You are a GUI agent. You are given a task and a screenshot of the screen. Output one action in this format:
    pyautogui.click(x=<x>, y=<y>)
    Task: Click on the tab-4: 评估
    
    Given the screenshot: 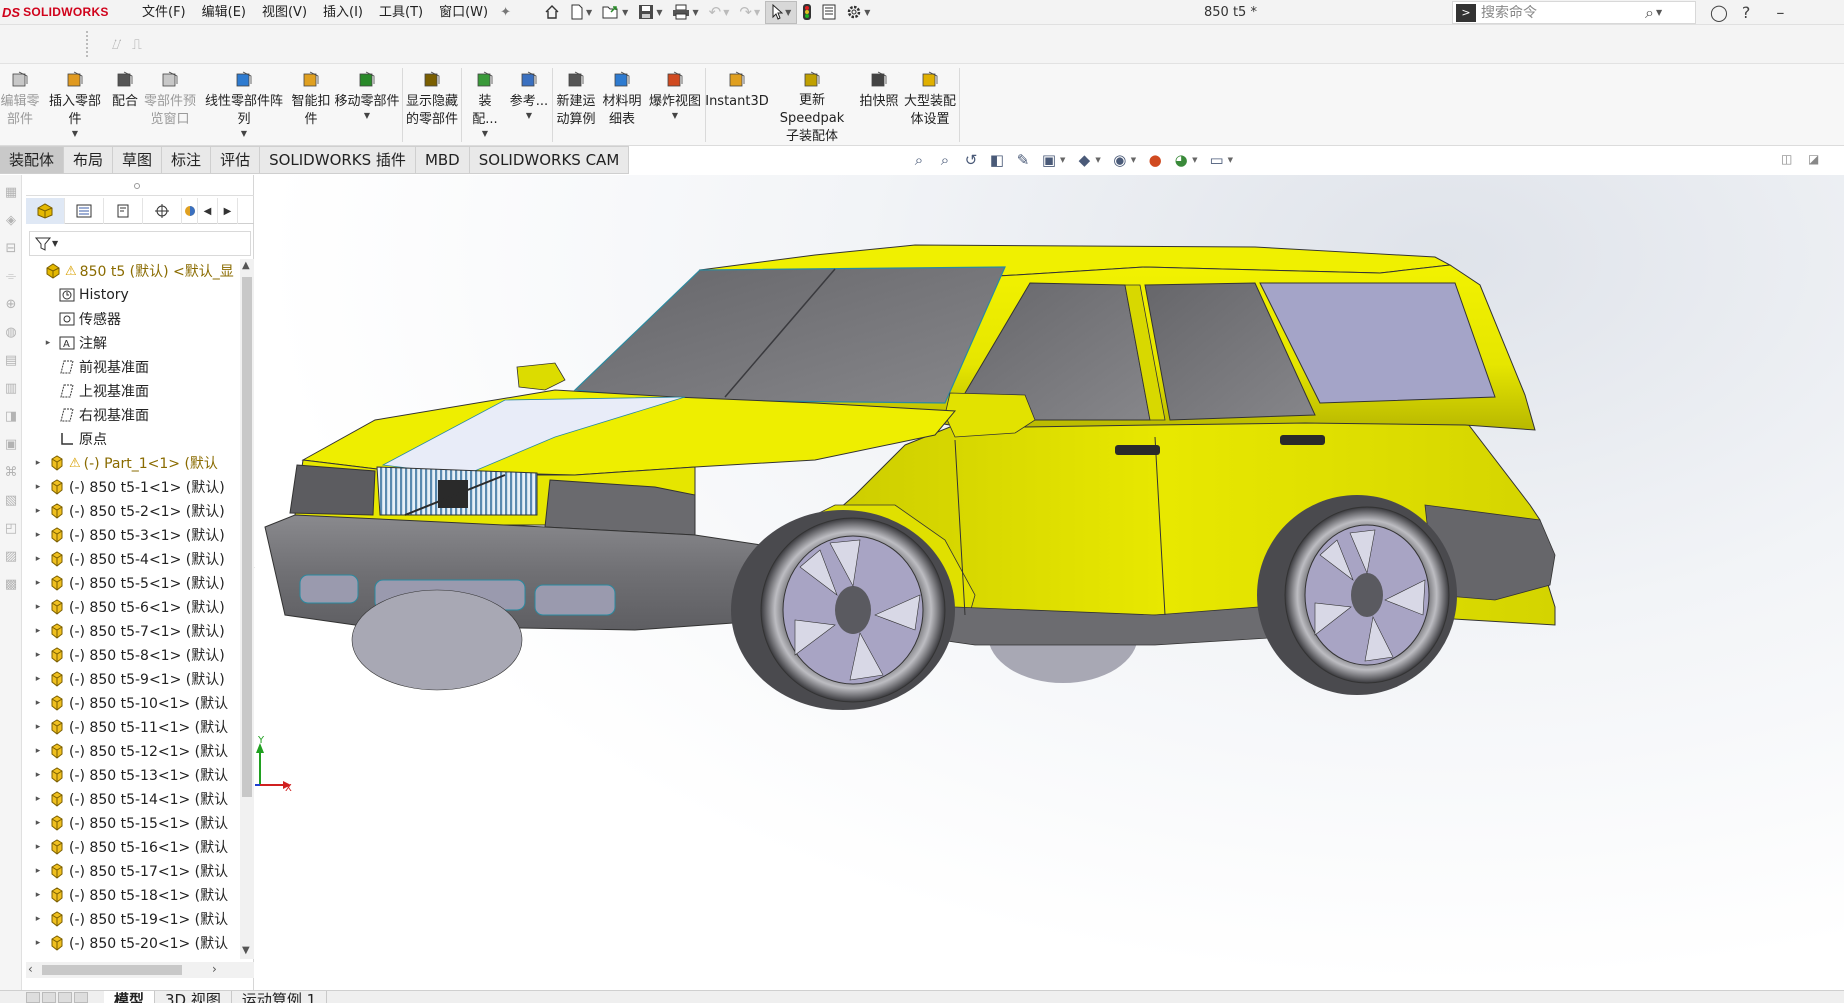 What is the action you would take?
    pyautogui.click(x=236, y=160)
    